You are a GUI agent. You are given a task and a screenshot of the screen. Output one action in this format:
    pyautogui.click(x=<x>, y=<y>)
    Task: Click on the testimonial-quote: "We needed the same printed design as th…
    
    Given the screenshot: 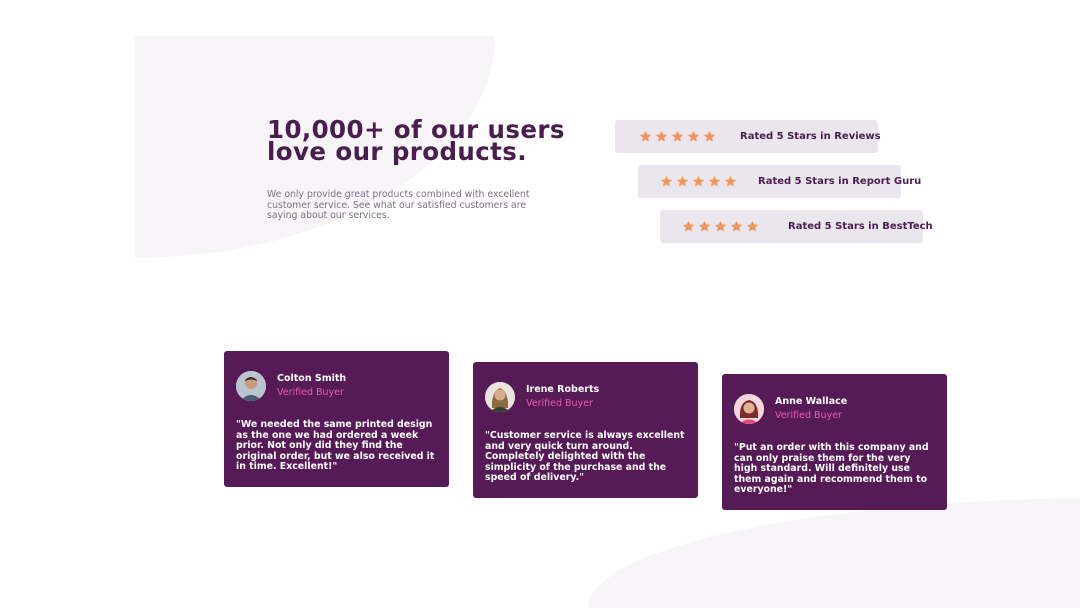 What is the action you would take?
    pyautogui.click(x=335, y=445)
    